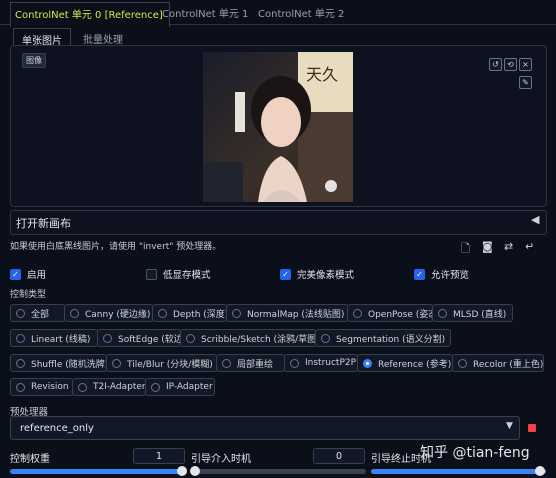 The image size is (556, 478). What do you see at coordinates (475, 453) in the screenshot?
I see `watermark: 知乎 @tian-feng` at bounding box center [475, 453].